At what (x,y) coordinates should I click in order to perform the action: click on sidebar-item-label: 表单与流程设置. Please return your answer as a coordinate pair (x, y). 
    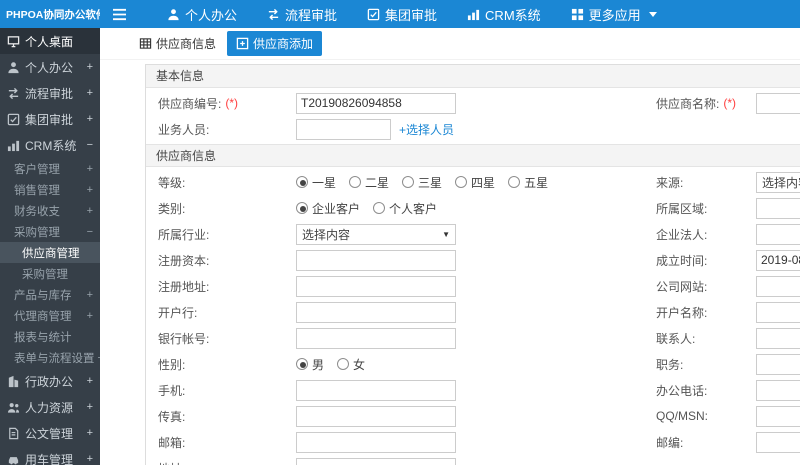
    Looking at the image, I should click on (54, 358).